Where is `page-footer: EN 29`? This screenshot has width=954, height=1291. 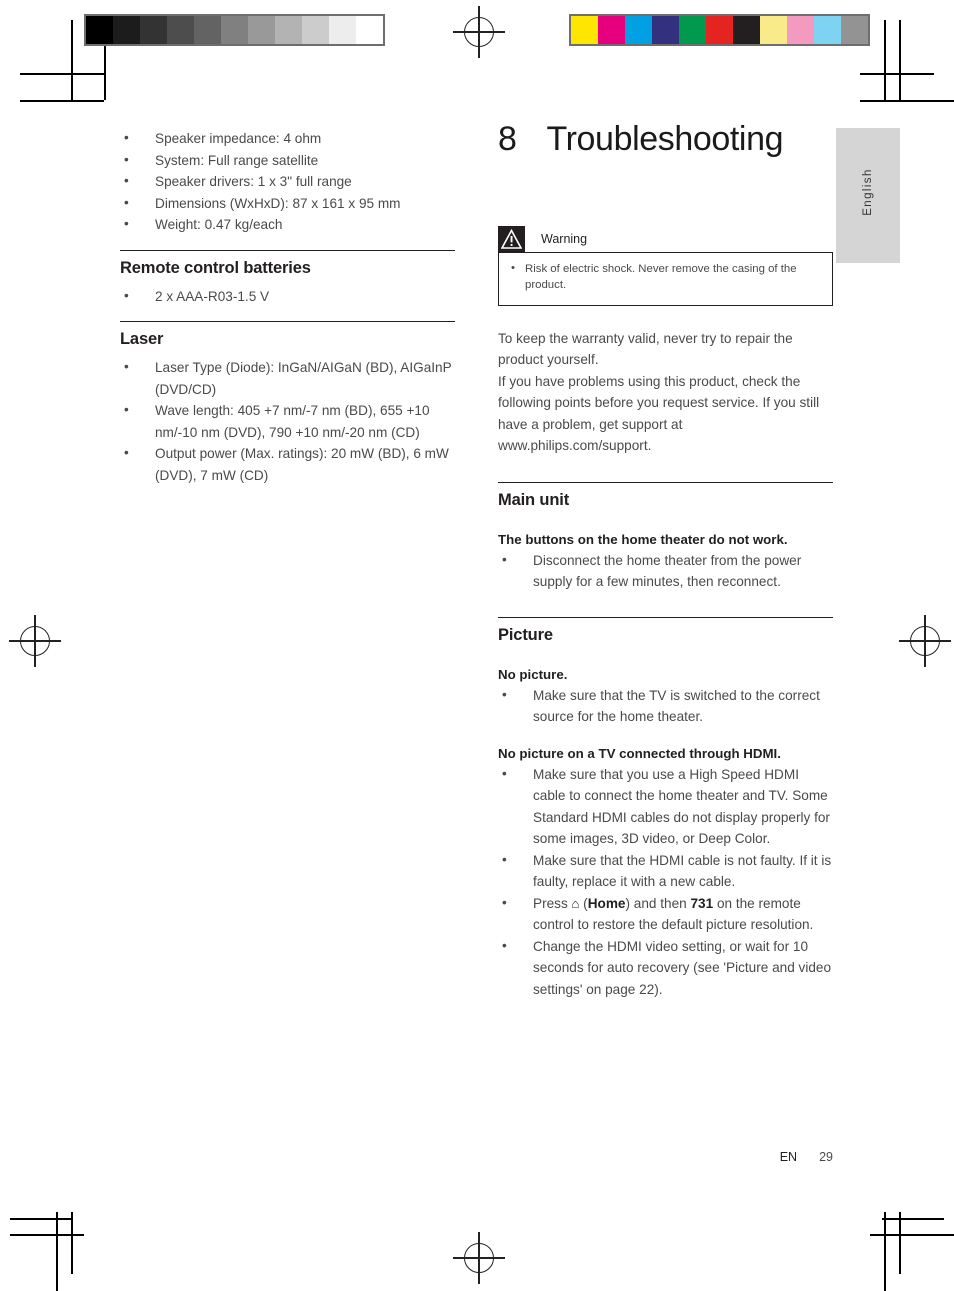
page-footer: EN 29 is located at coordinates (665, 1157).